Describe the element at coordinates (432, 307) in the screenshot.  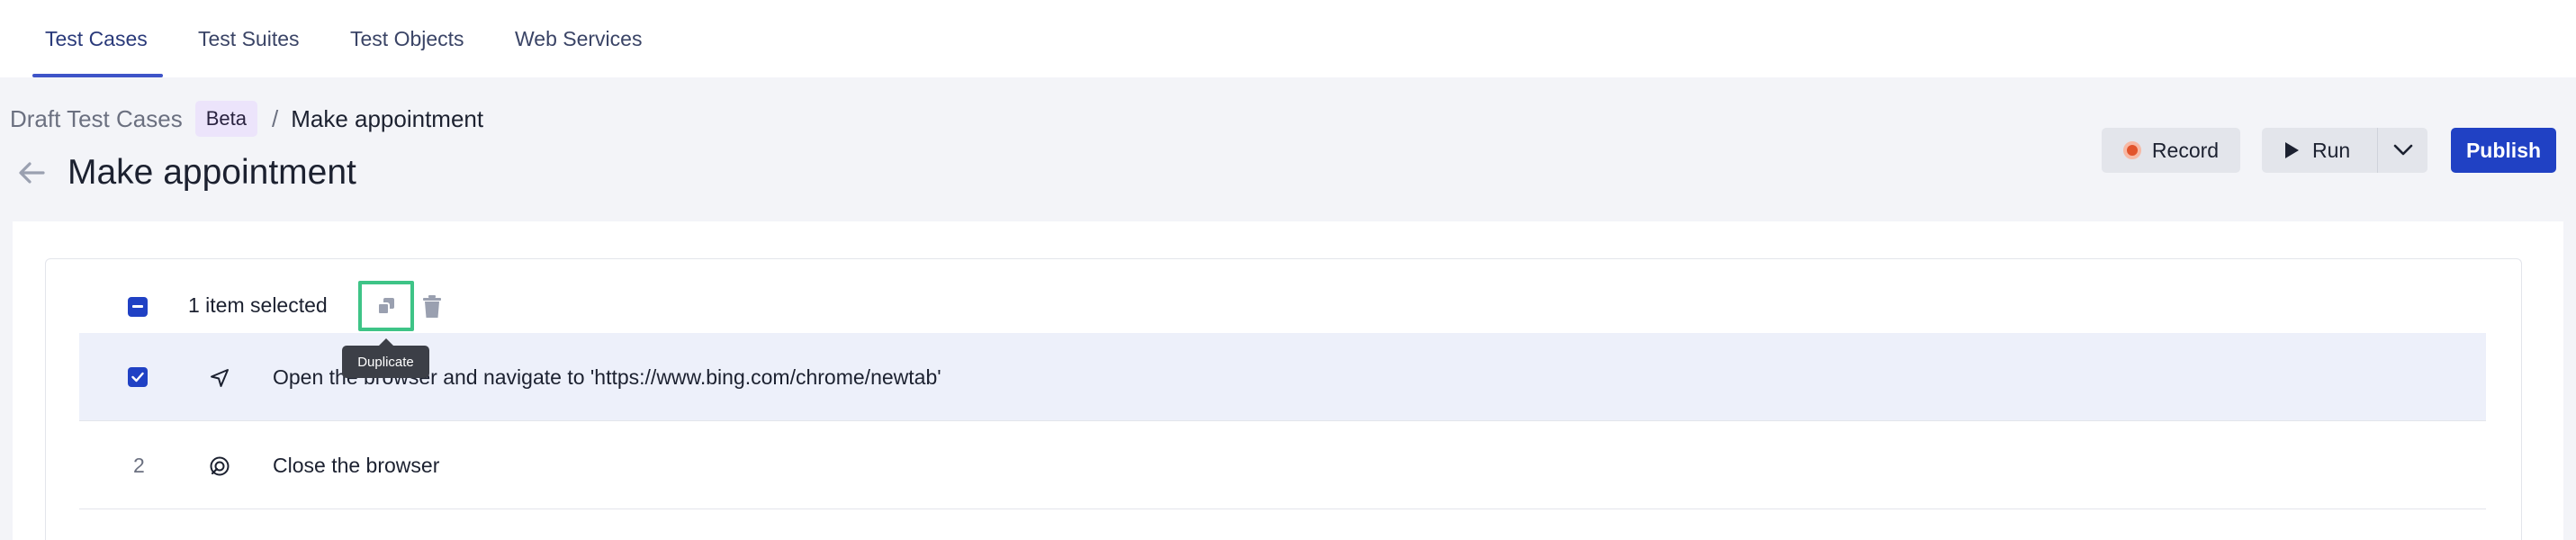
I see `delete-icon` at that location.